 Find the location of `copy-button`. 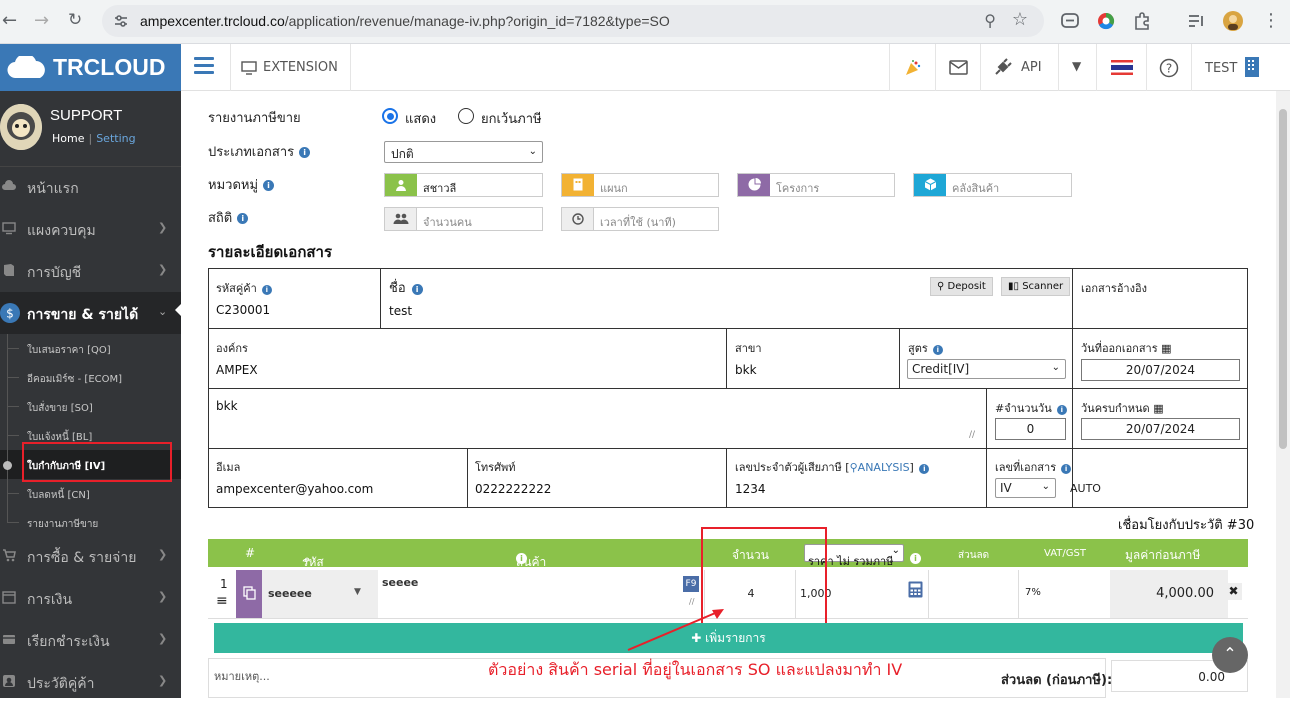

copy-button is located at coordinates (249, 594).